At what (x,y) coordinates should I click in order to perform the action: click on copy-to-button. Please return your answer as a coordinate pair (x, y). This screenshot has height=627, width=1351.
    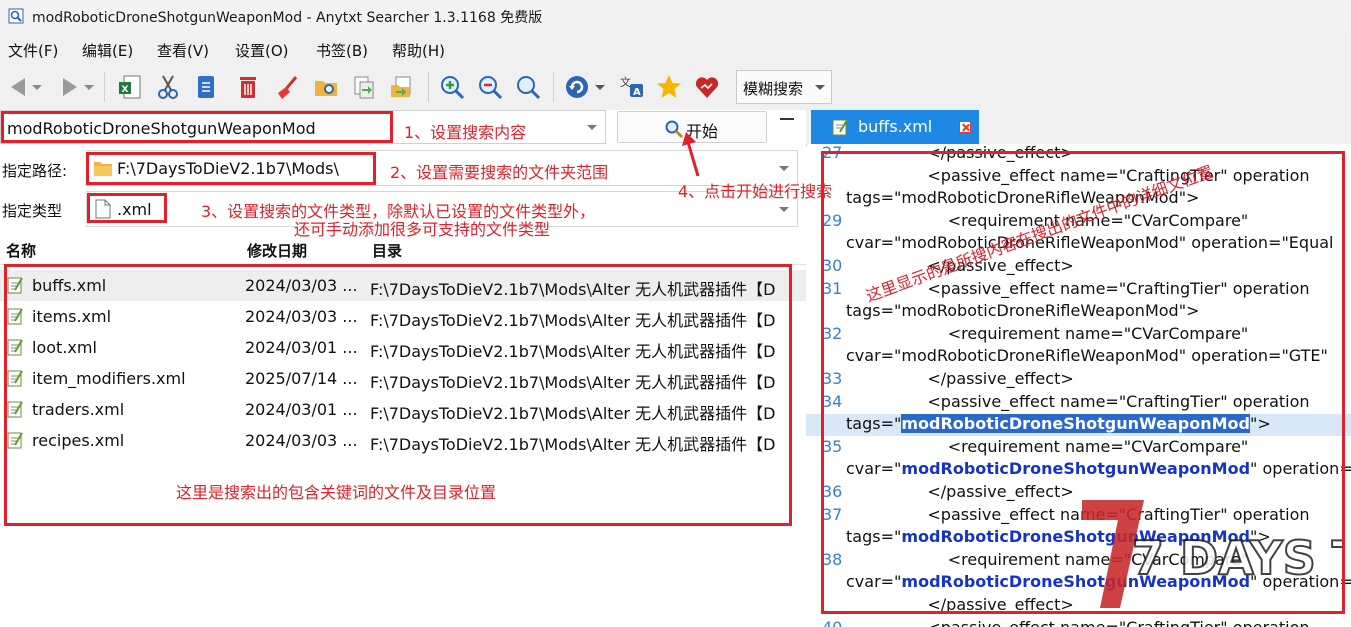
    Looking at the image, I should click on (364, 87).